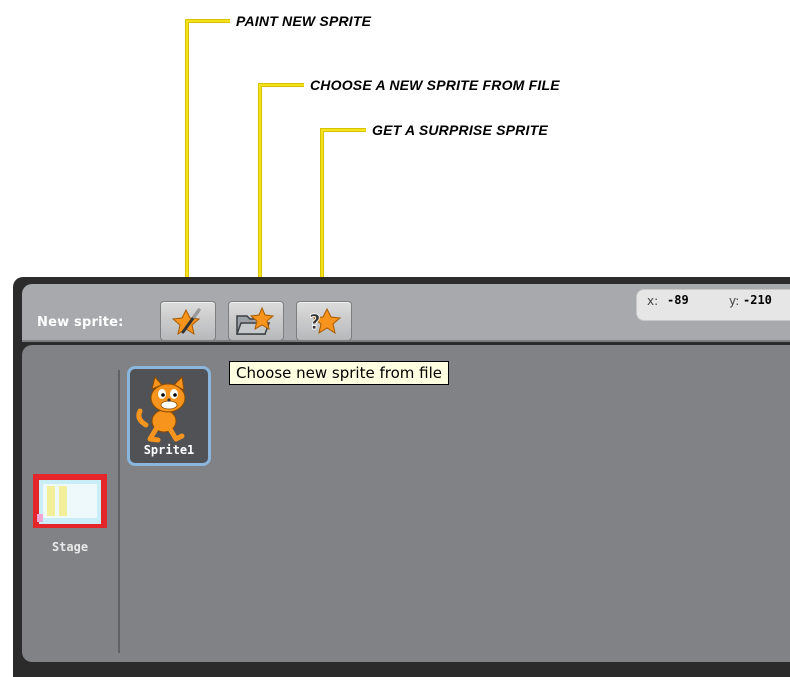 Image resolution: width=790 pixels, height=677 pixels. I want to click on y-value: -210, so click(757, 300).